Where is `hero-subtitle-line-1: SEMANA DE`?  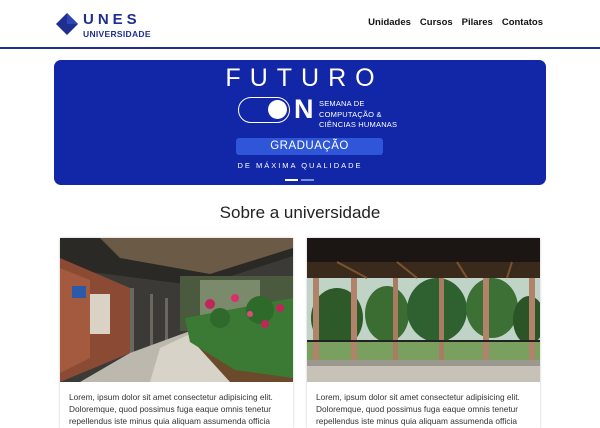
hero-subtitle-line-1: SEMANA DE is located at coordinates (342, 103).